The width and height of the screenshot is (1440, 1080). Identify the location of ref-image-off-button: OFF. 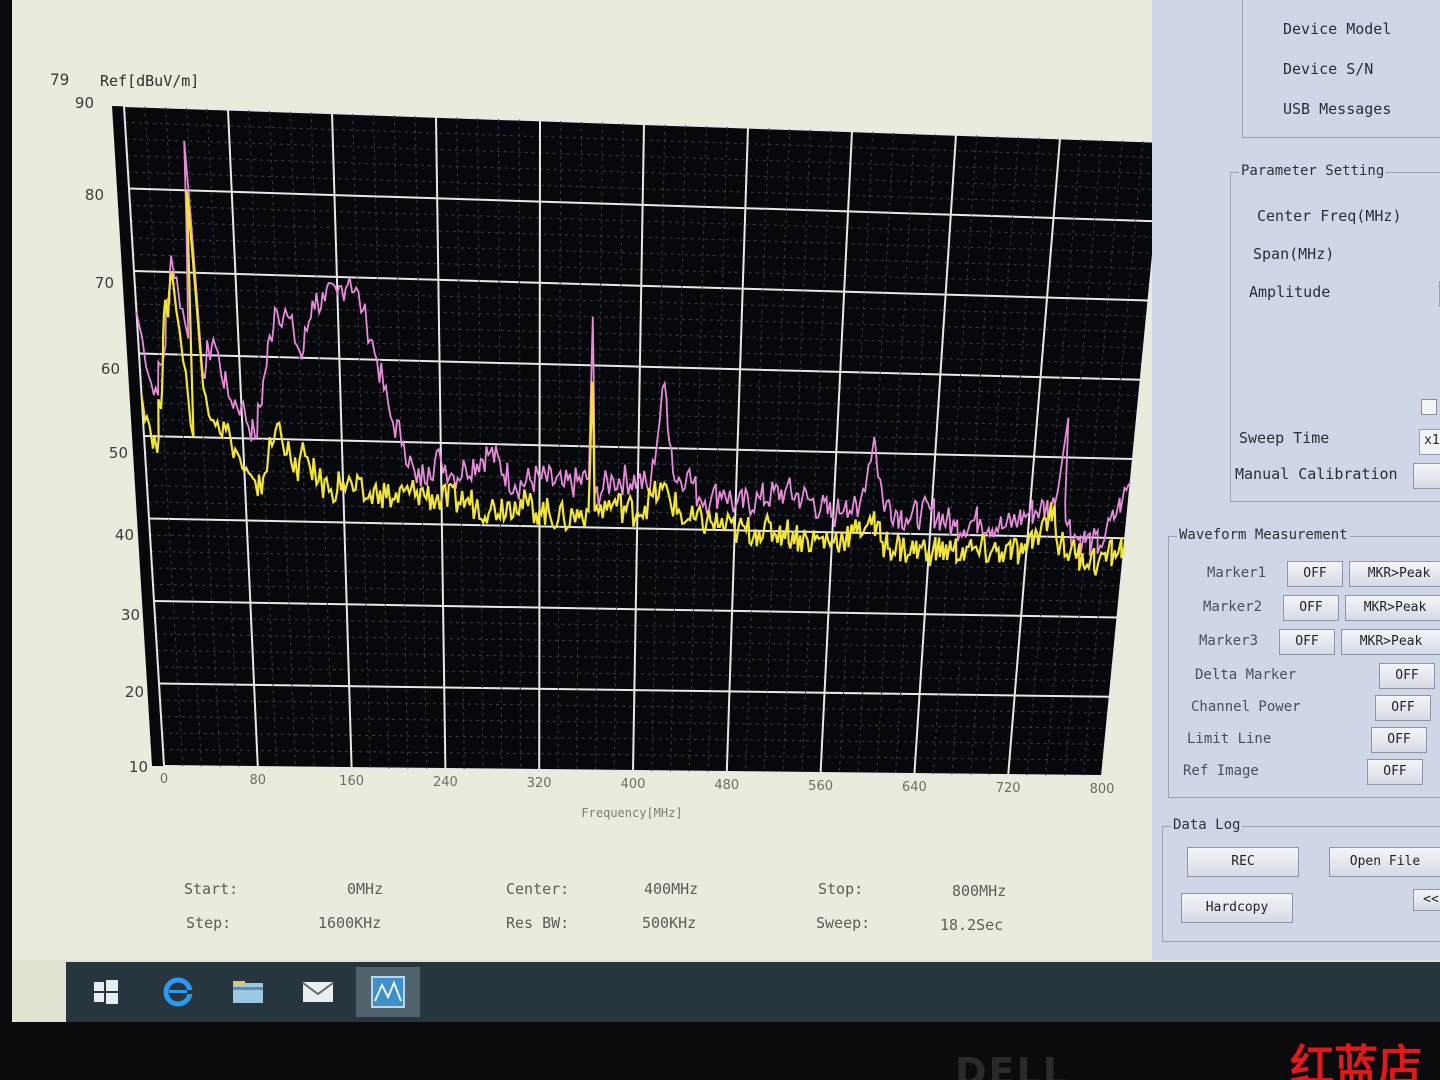
(1395, 772).